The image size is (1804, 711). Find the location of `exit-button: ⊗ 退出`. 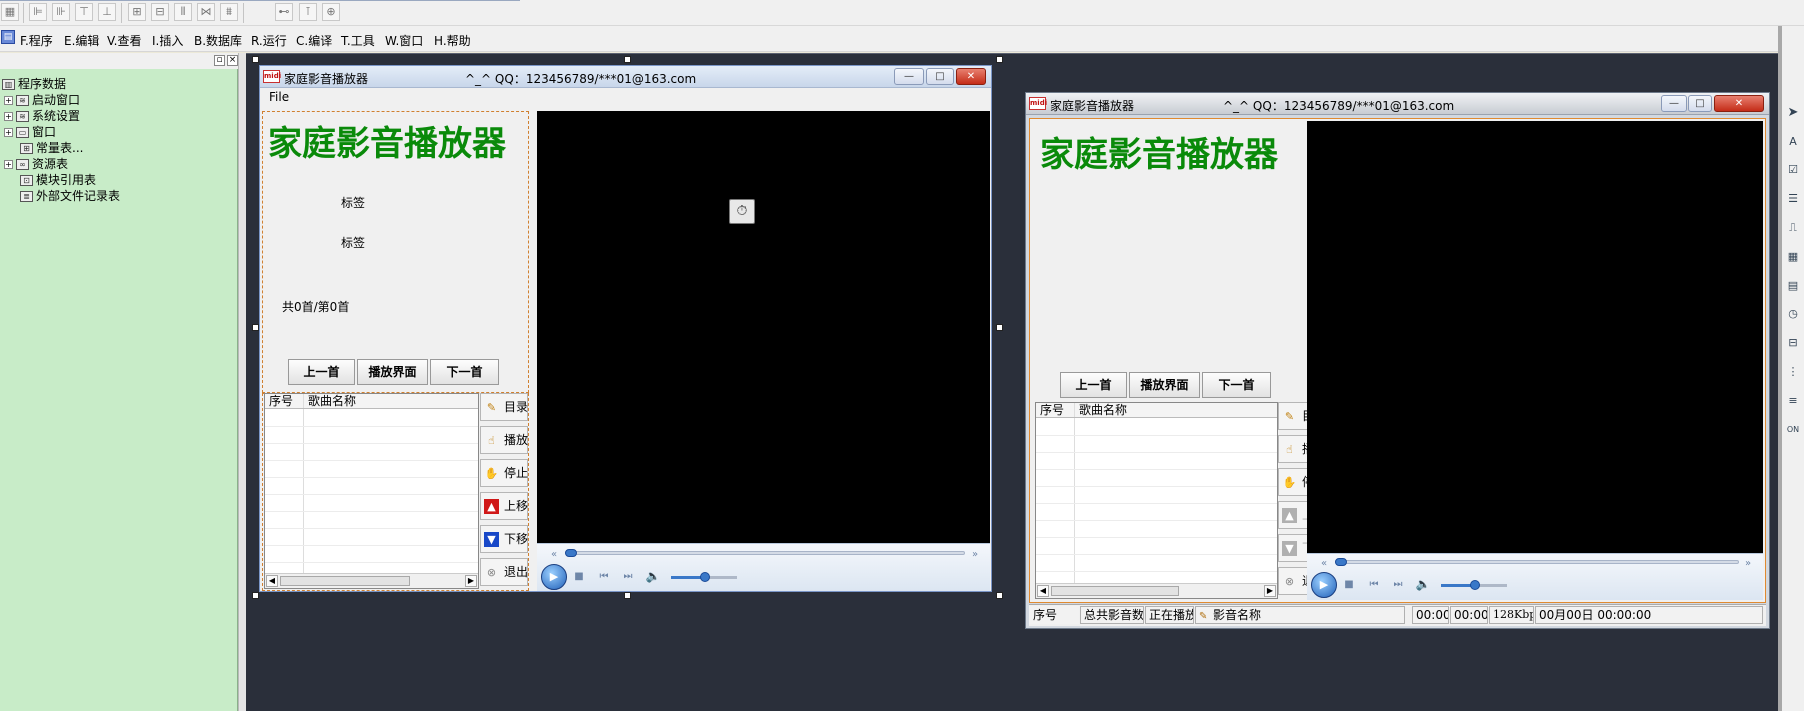

exit-button: ⊗ 退出 is located at coordinates (504, 572).